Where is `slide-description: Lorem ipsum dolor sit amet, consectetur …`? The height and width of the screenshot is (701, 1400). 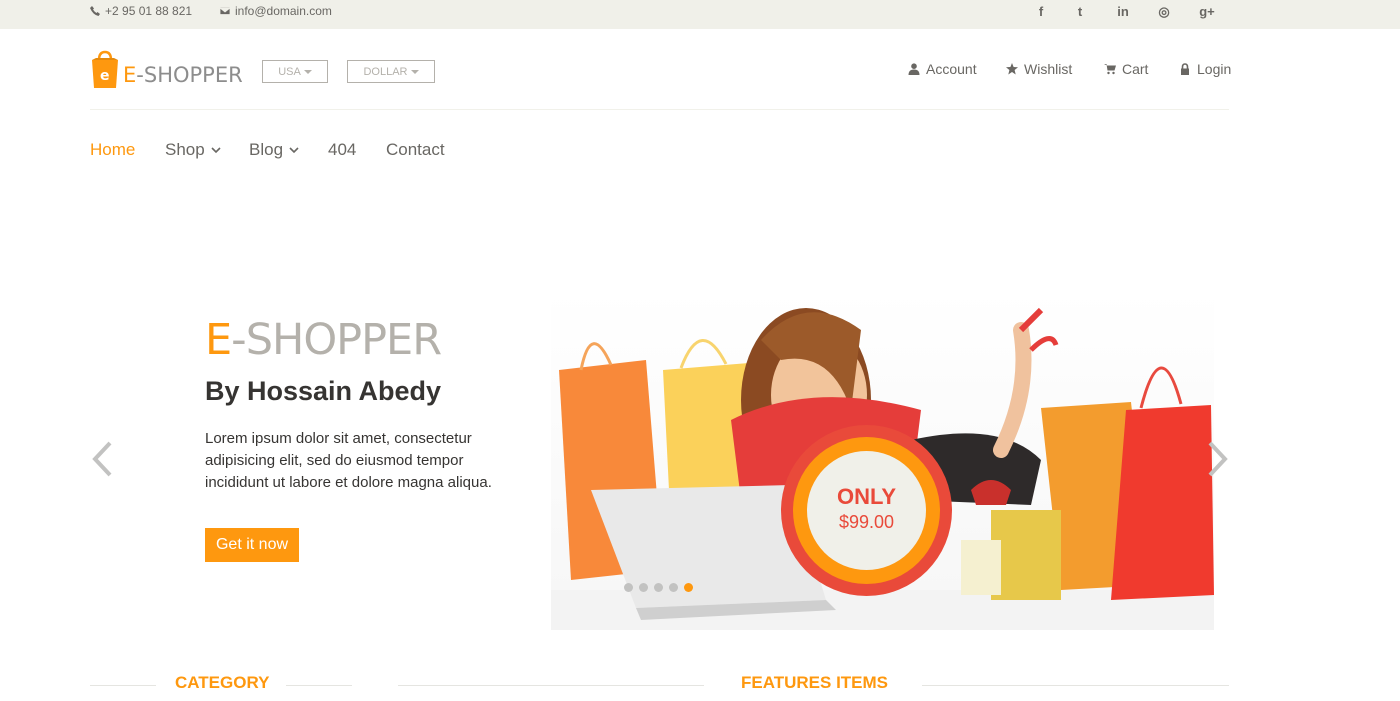
slide-description: Lorem ipsum dolor sit amet, consectetur … is located at coordinates (348, 460).